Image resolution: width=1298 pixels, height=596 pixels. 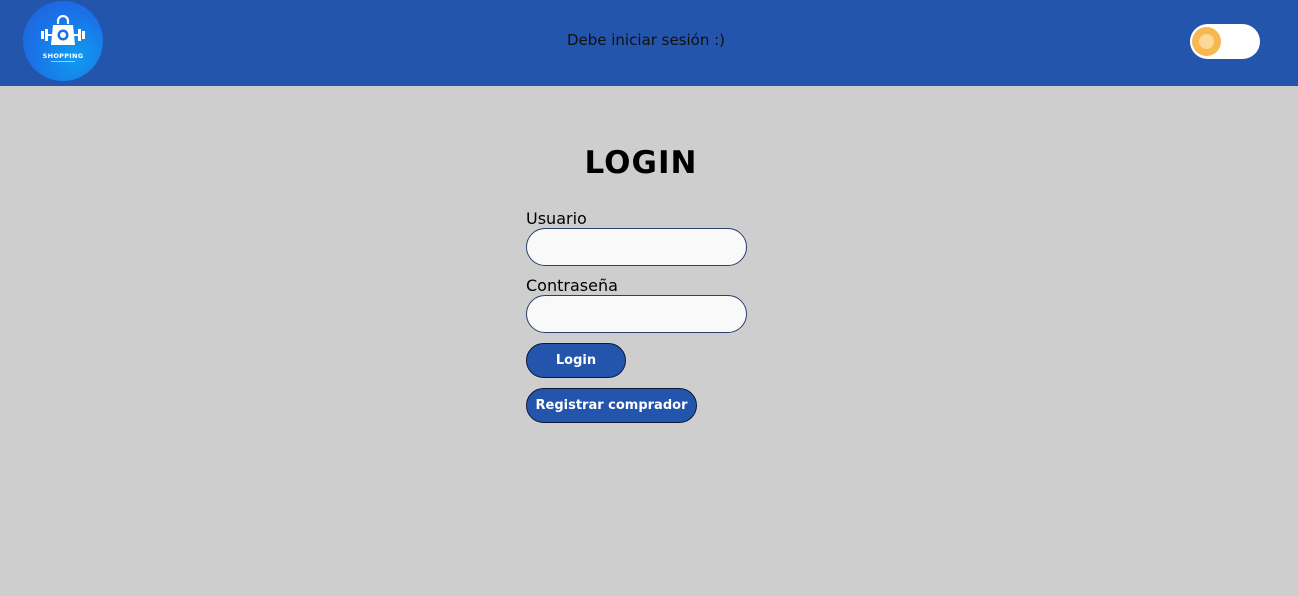 I want to click on username-label: Usuario, so click(x=556, y=218).